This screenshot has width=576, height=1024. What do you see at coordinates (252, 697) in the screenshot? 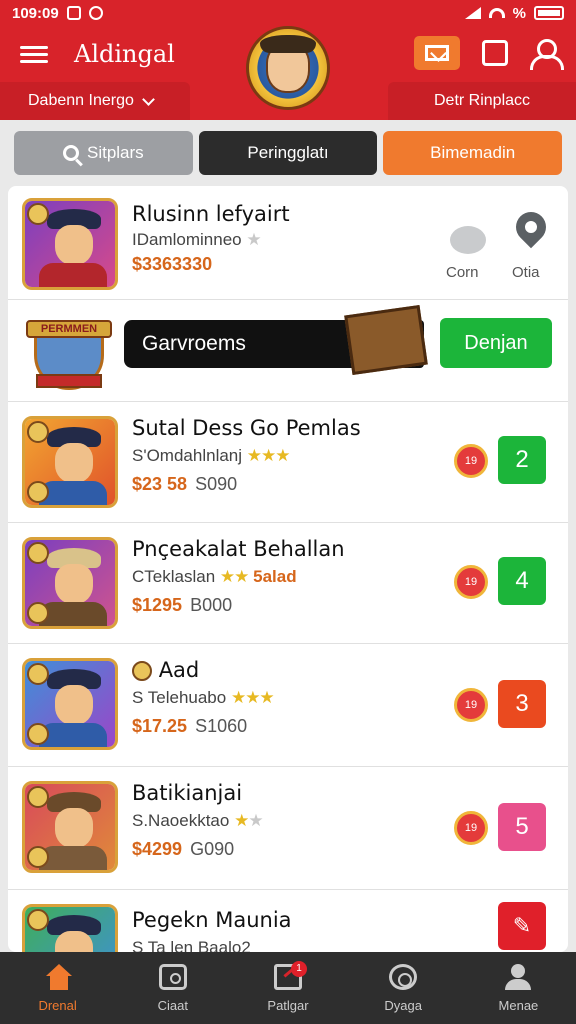
I see `star-rating-icon: ★★★` at bounding box center [252, 697].